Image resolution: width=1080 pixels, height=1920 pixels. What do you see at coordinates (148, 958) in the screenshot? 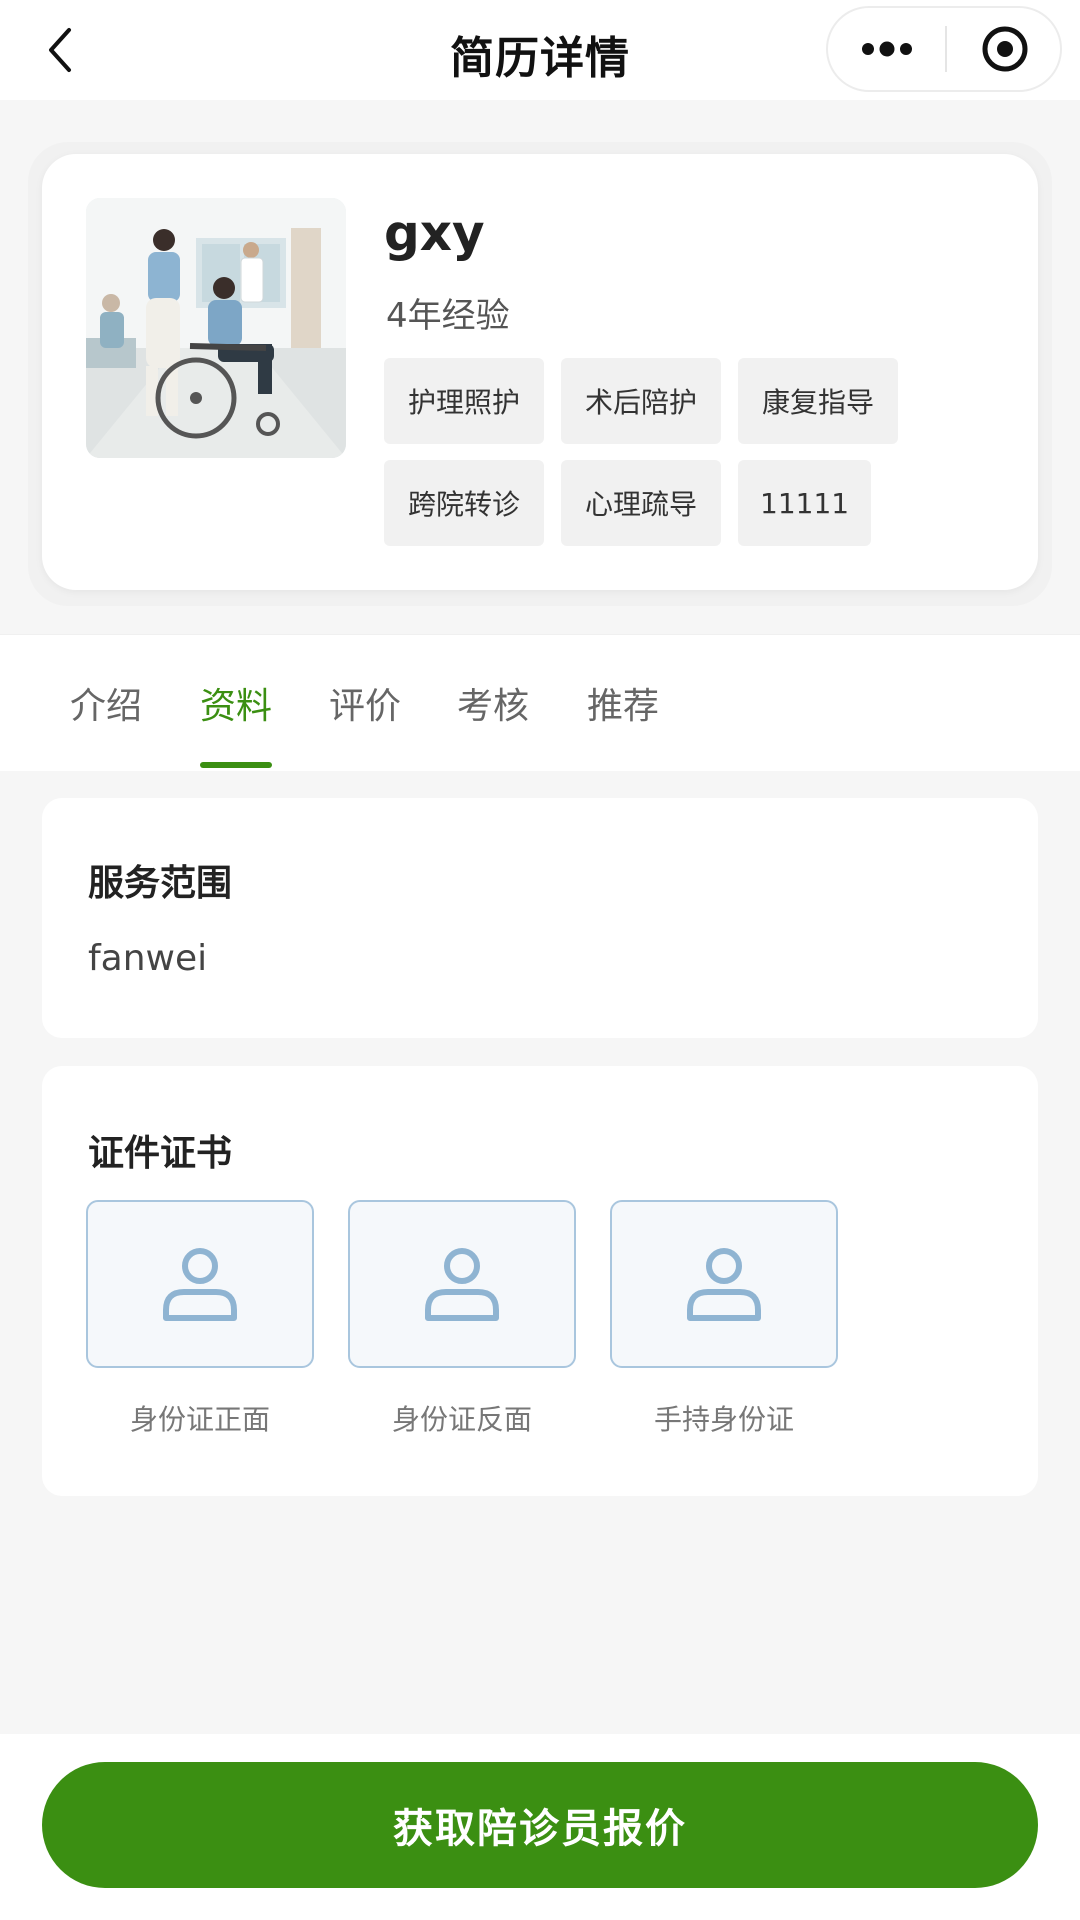
I see `service-scope-content: fanwei` at bounding box center [148, 958].